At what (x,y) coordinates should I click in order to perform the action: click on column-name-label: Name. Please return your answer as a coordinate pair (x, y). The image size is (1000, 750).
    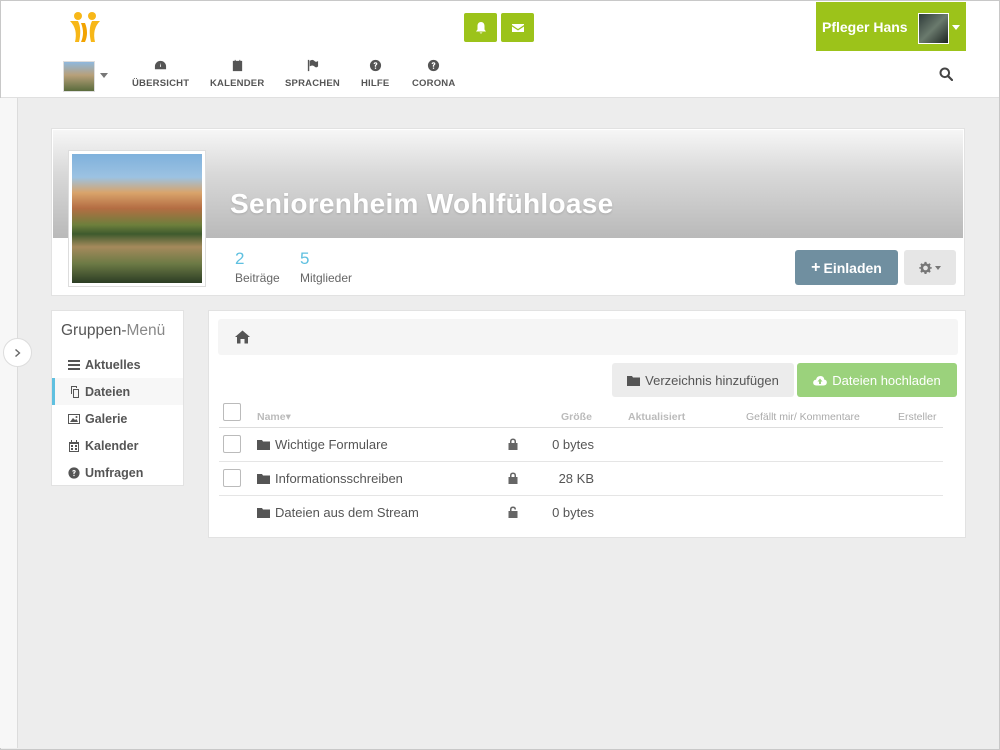
    Looking at the image, I should click on (271, 417).